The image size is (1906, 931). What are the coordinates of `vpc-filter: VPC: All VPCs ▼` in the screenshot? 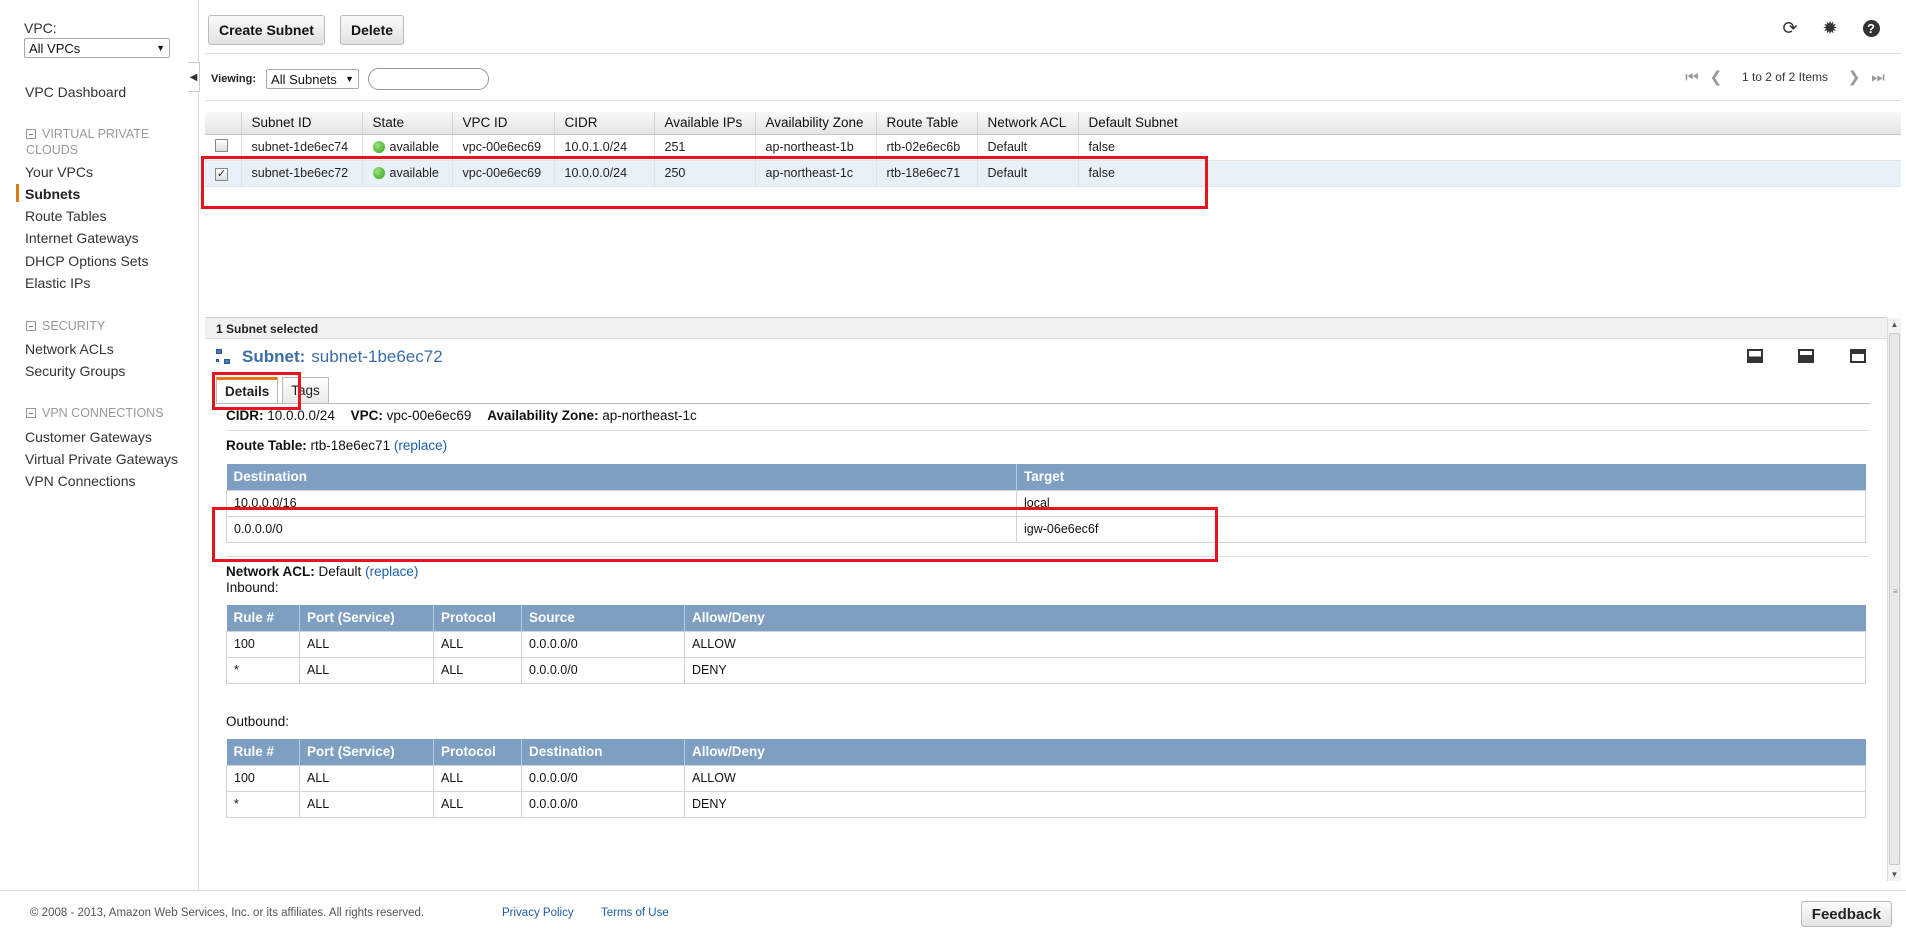 It's located at (97, 39).